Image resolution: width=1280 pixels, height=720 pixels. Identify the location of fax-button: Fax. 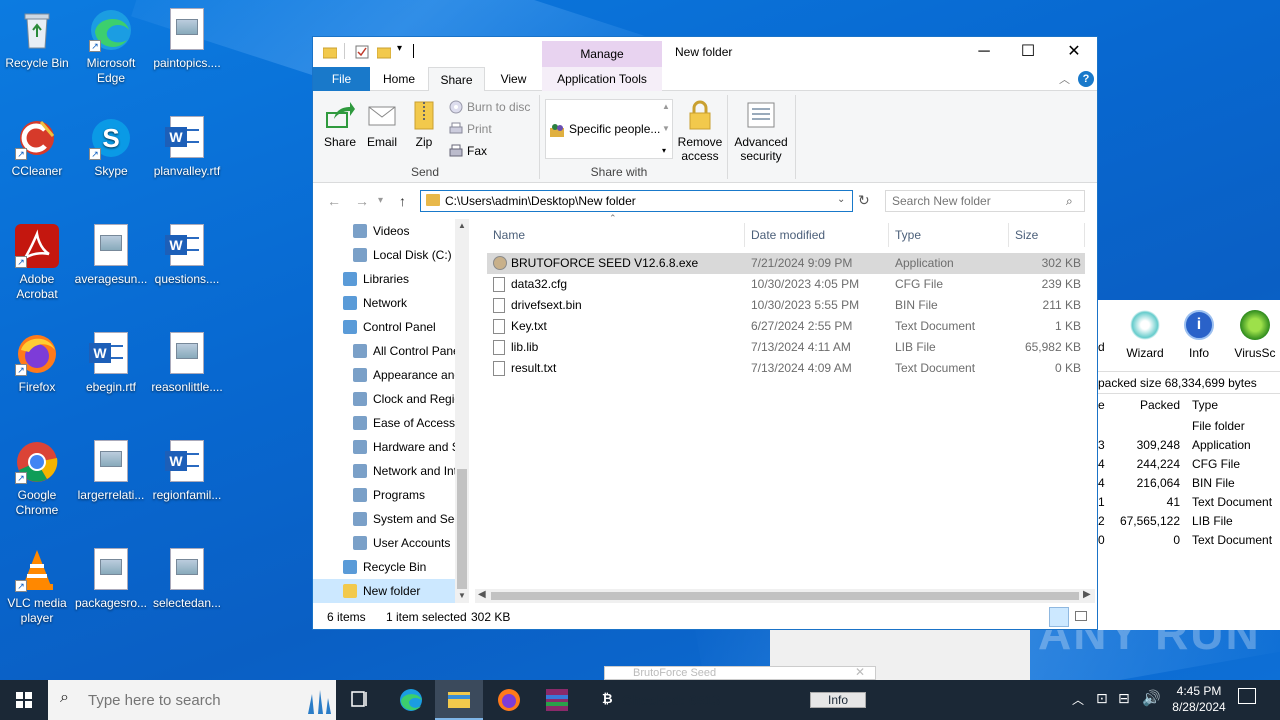
(468, 151).